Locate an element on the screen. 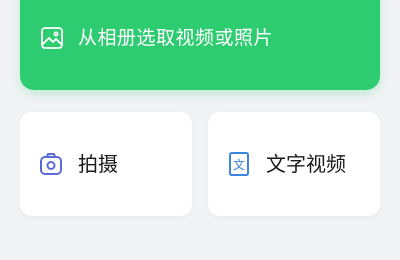 This screenshot has width=400, height=260. text-document-icon: 文 is located at coordinates (239, 164).